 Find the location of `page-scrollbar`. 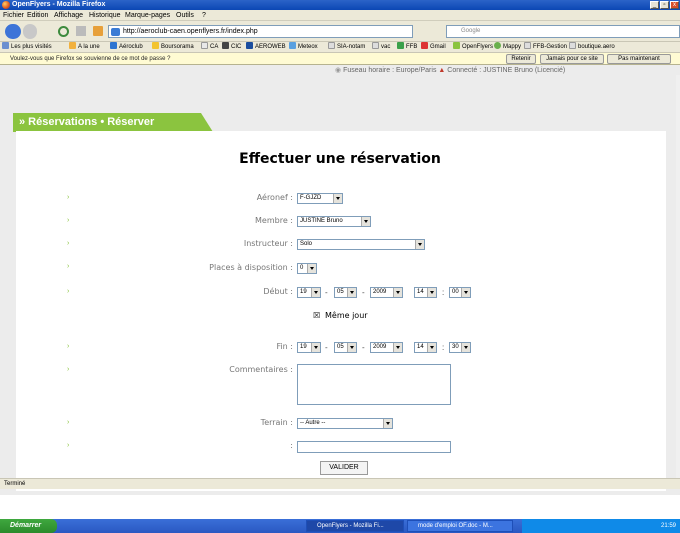

page-scrollbar is located at coordinates (678, 276).